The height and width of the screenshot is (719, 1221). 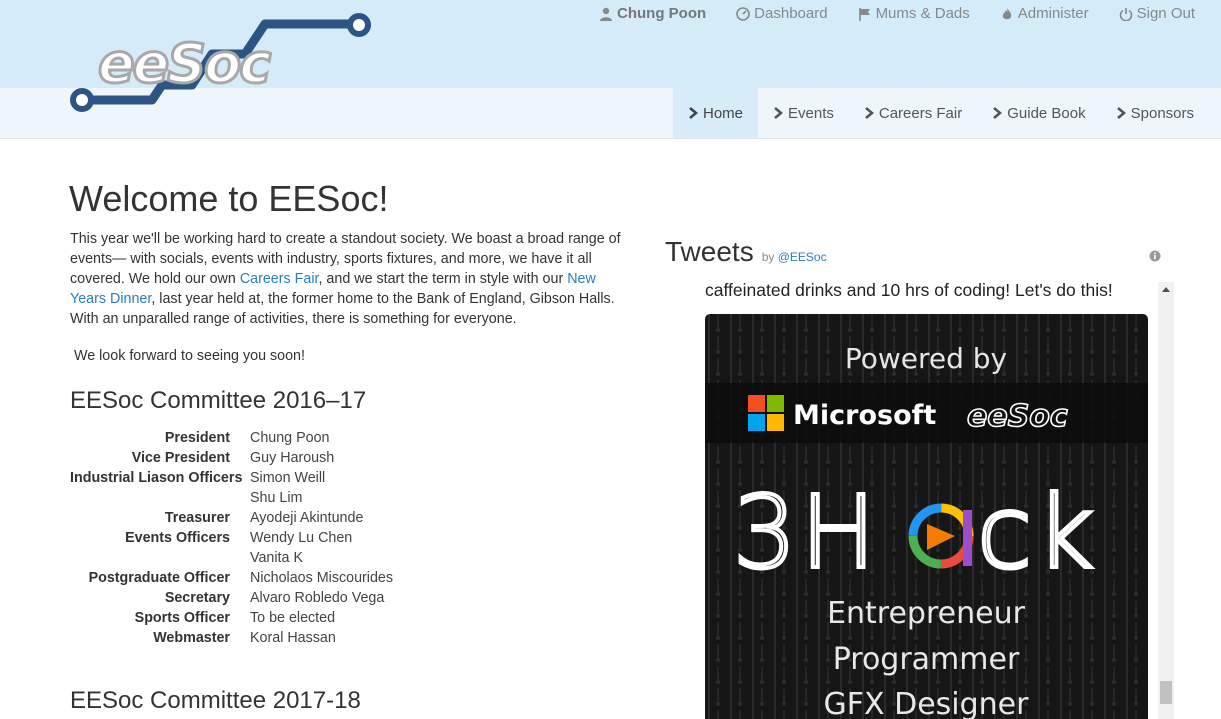 What do you see at coordinates (782, 13) in the screenshot?
I see `dashboard-link: Dashboard` at bounding box center [782, 13].